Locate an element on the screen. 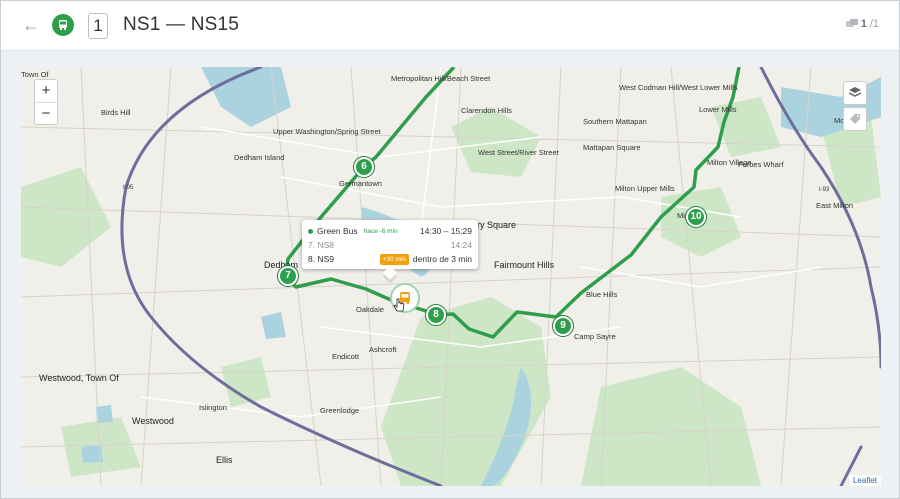 The width and height of the screenshot is (900, 499). label-east-milton: East Milton is located at coordinates (835, 205).